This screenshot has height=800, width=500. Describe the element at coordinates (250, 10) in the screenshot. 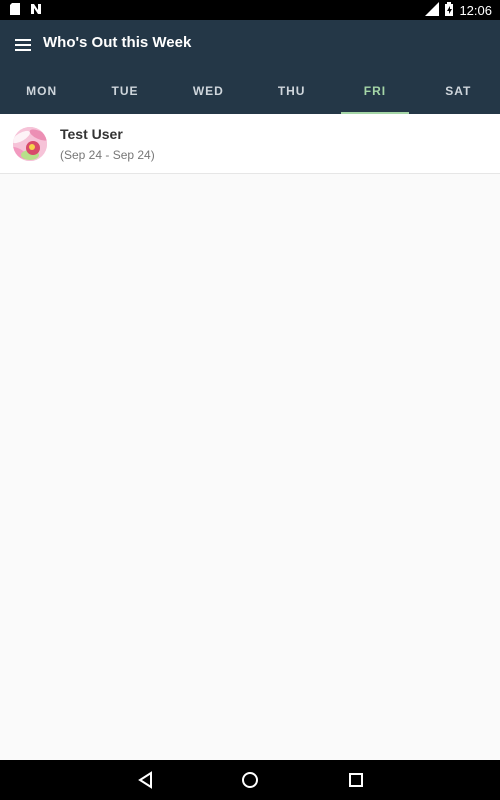

I see `status-bar: 12:06` at that location.